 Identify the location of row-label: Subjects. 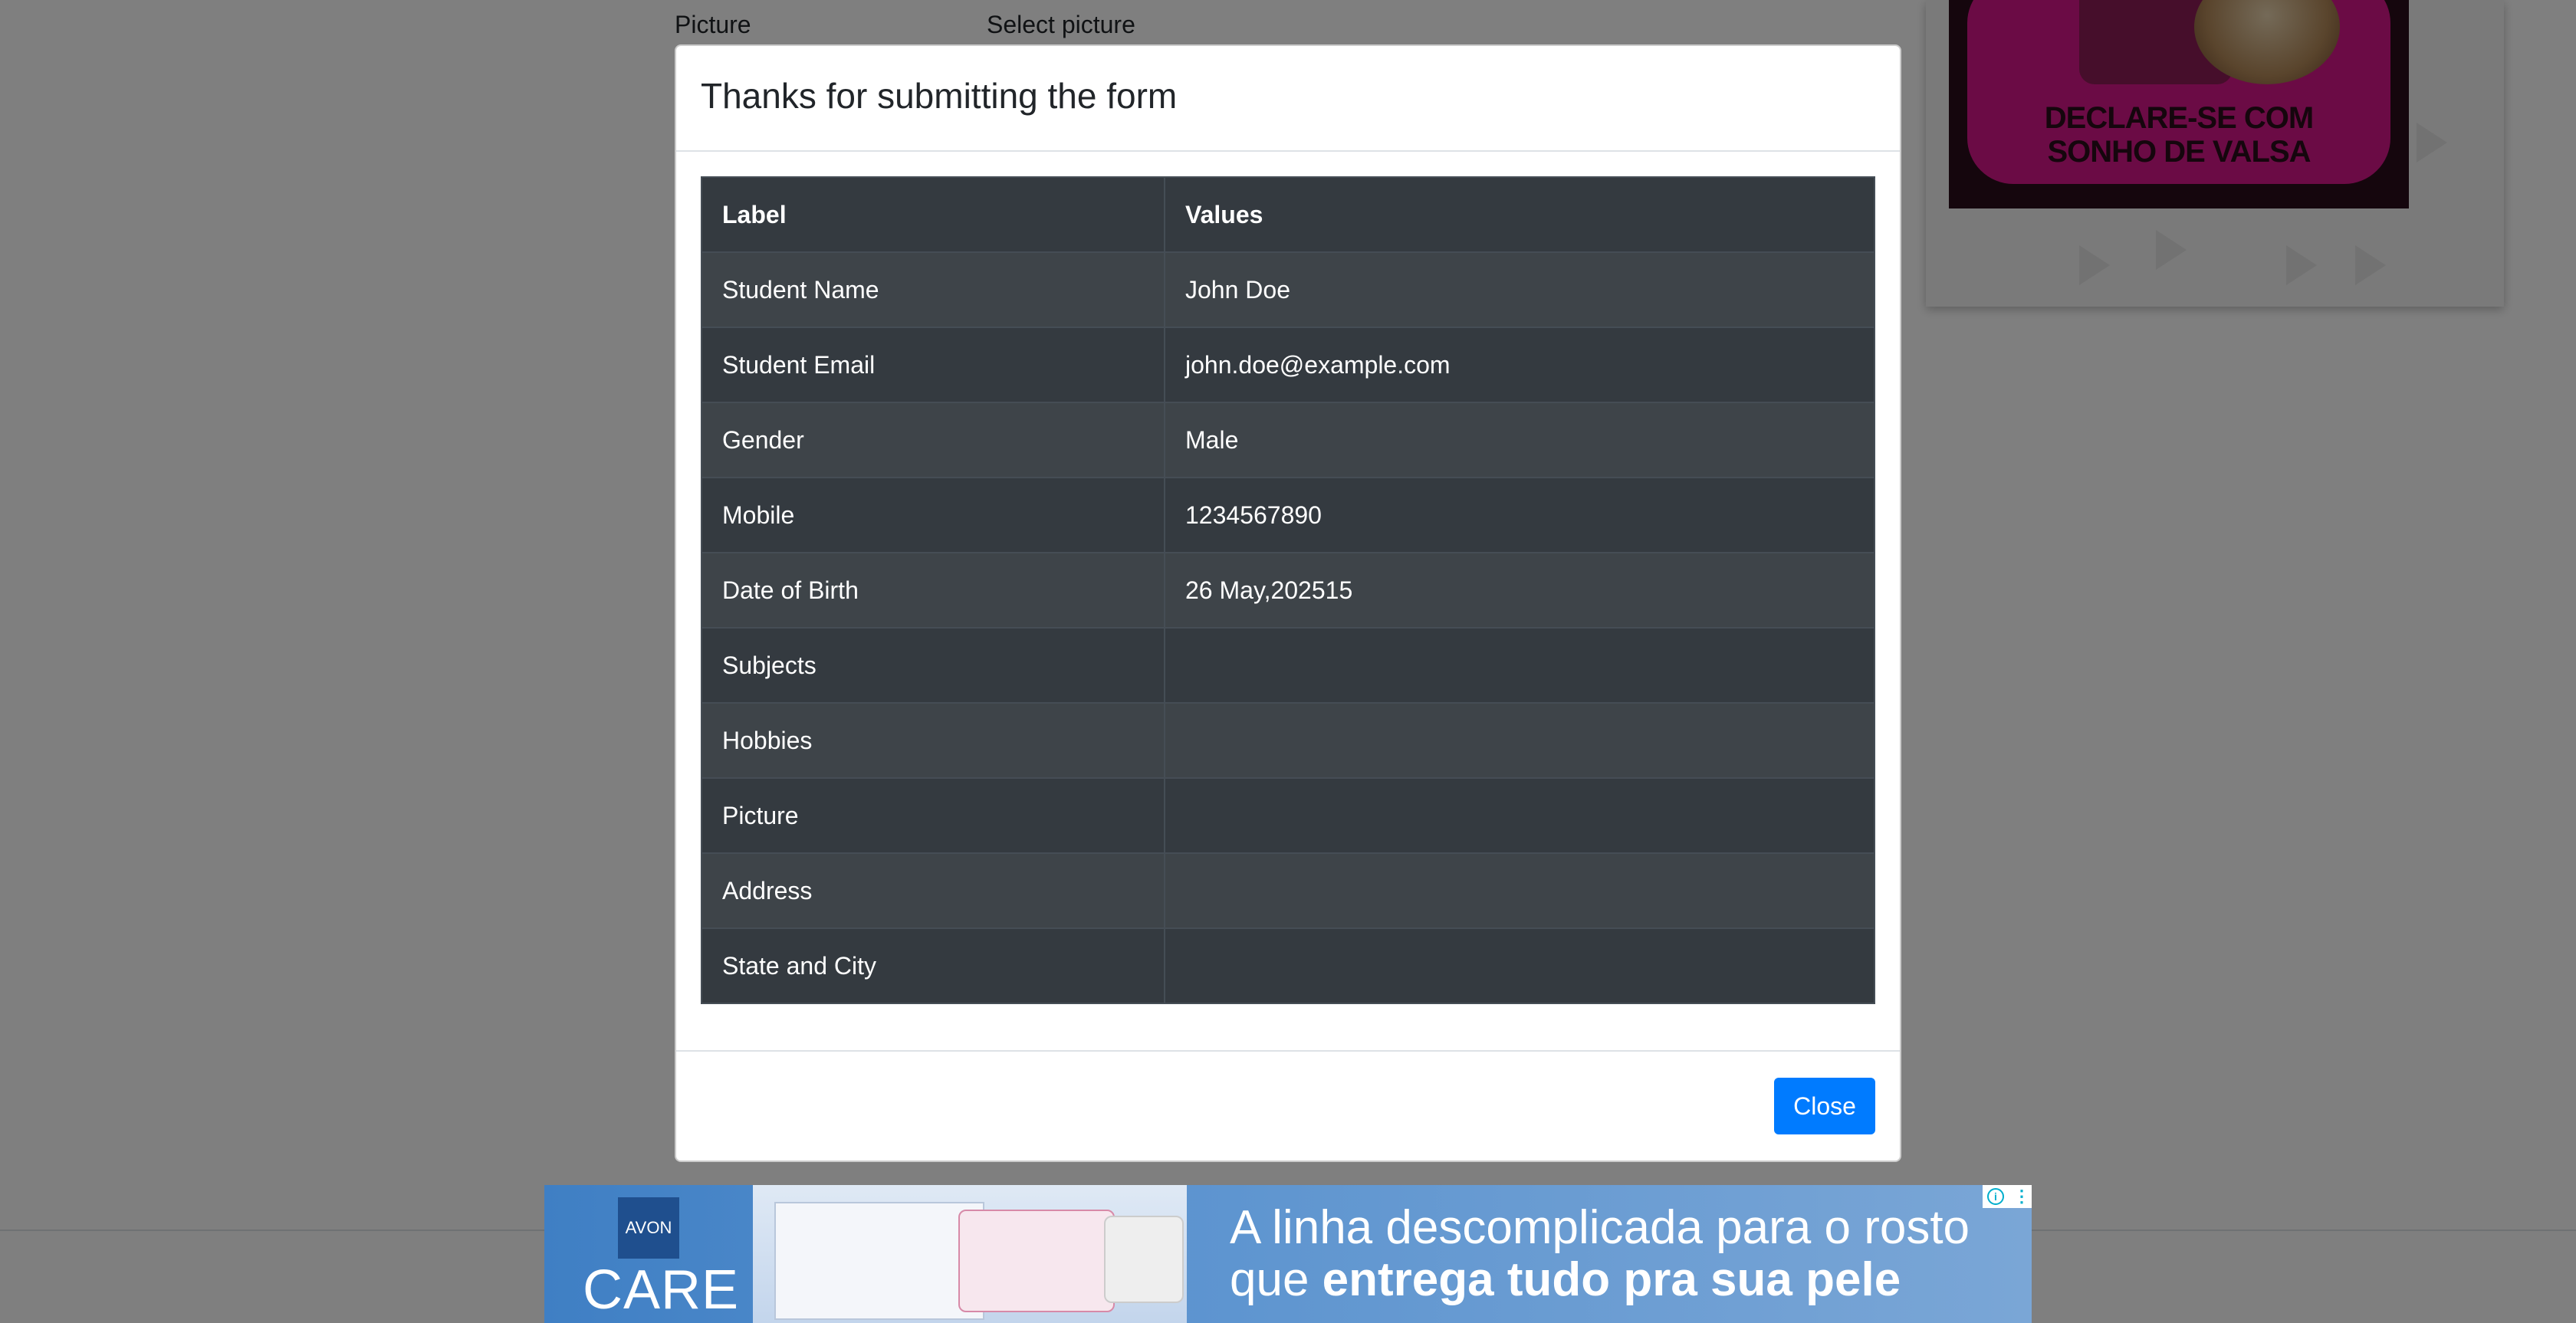
(933, 665).